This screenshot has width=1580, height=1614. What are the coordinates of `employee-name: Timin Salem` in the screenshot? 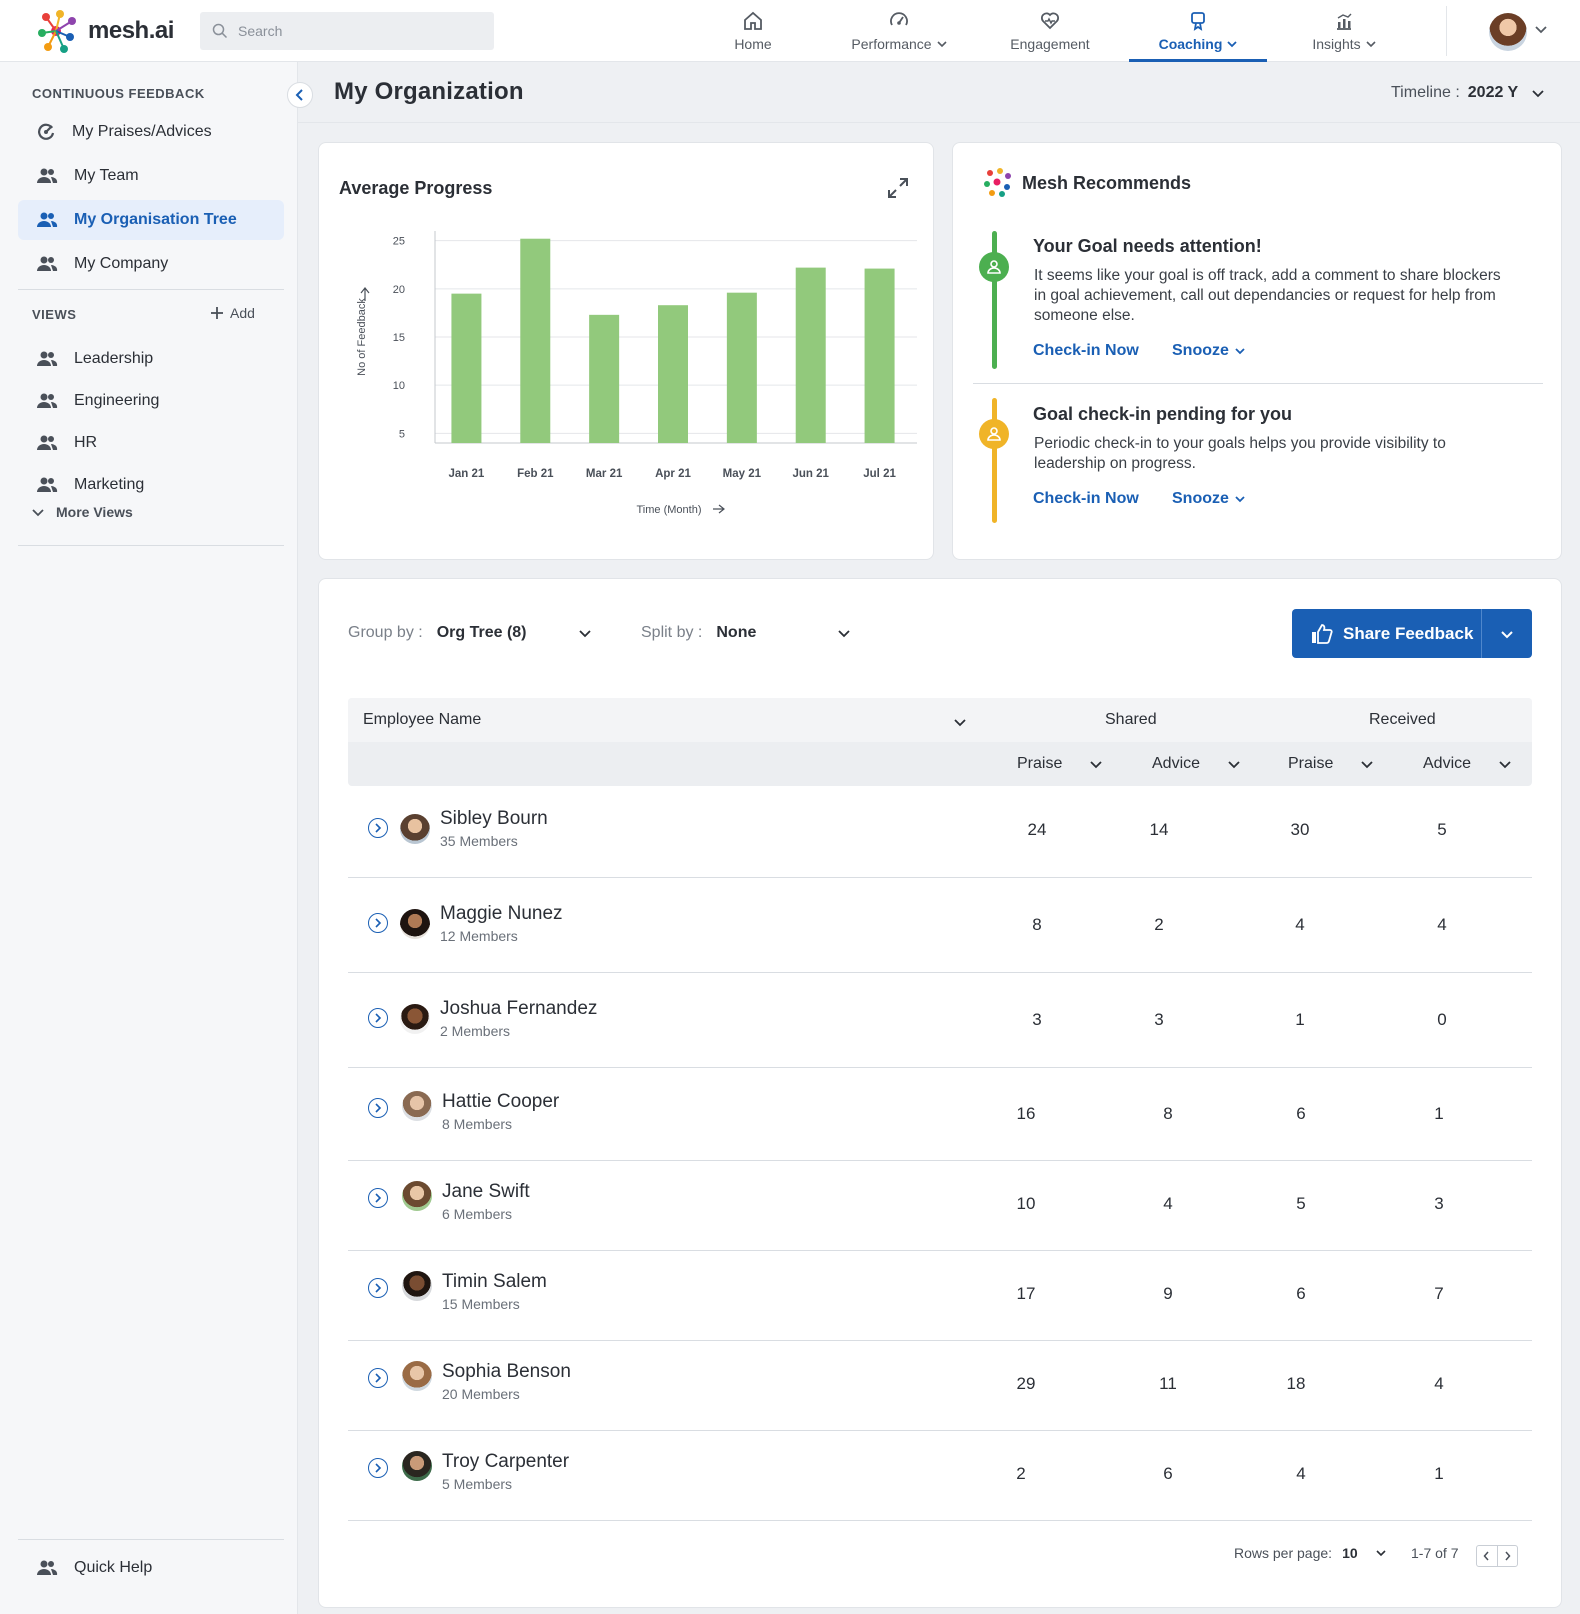 It's located at (494, 1282).